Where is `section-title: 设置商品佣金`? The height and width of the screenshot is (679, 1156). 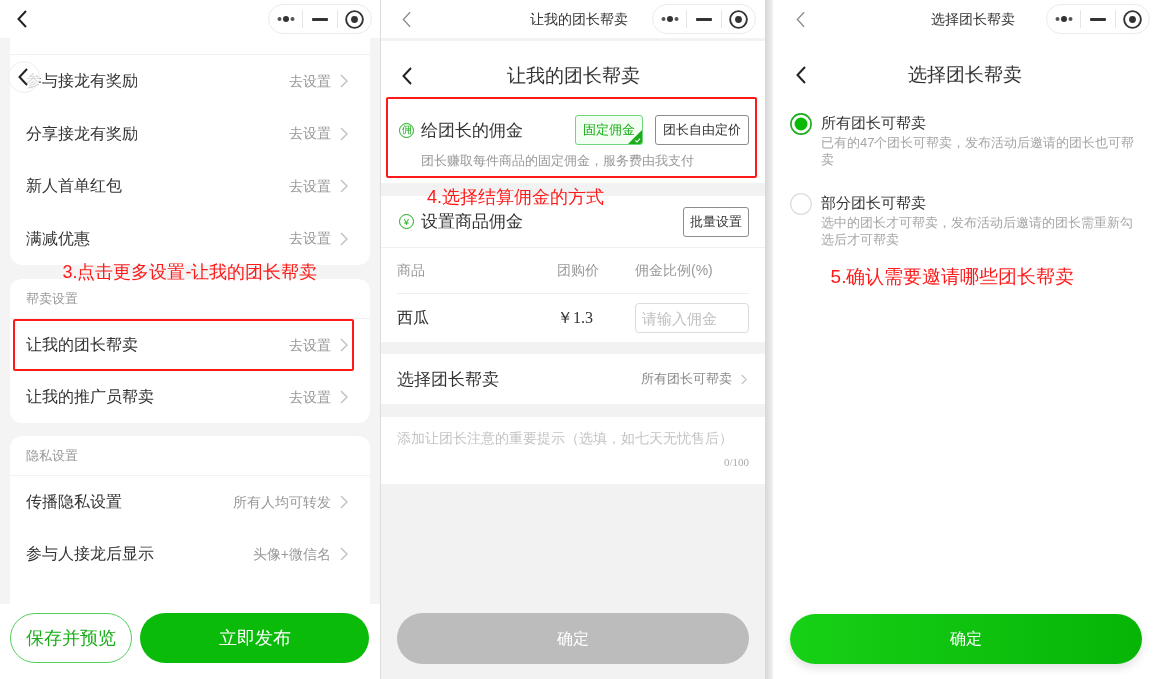 section-title: 设置商品佣金 is located at coordinates (472, 222).